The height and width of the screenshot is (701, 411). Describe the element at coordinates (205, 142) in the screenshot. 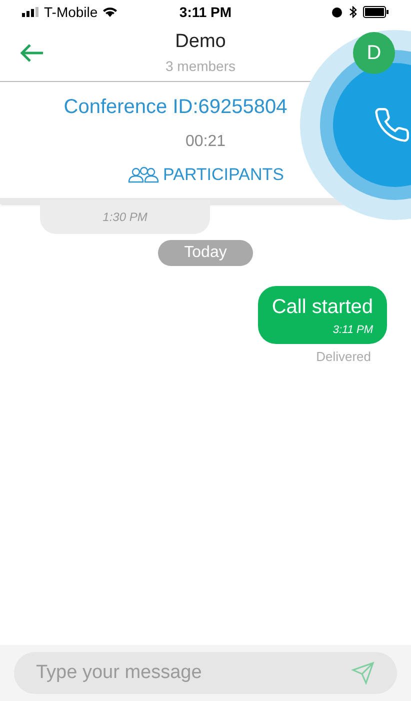

I see `call-timer: 00:21` at that location.